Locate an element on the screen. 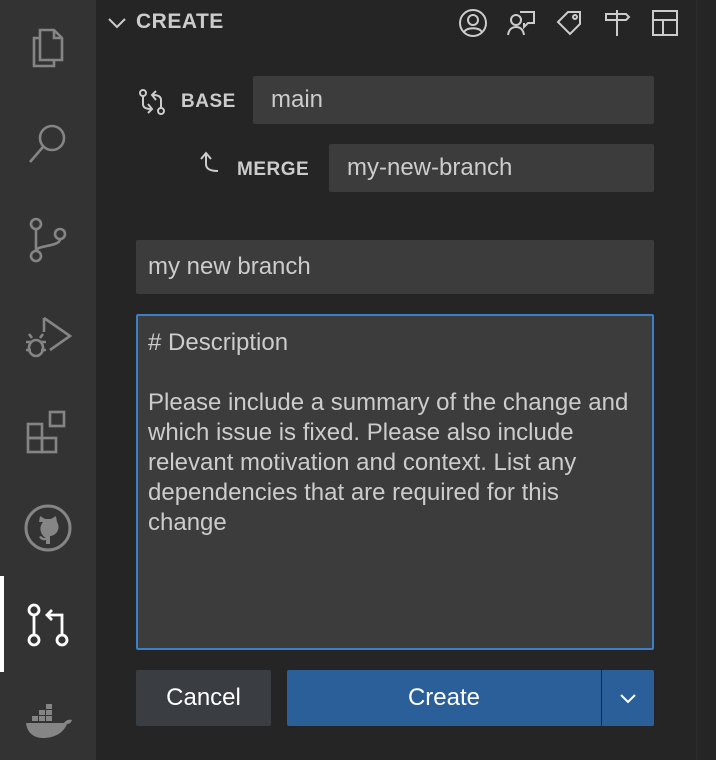  compare-branches-icon is located at coordinates (152, 102).